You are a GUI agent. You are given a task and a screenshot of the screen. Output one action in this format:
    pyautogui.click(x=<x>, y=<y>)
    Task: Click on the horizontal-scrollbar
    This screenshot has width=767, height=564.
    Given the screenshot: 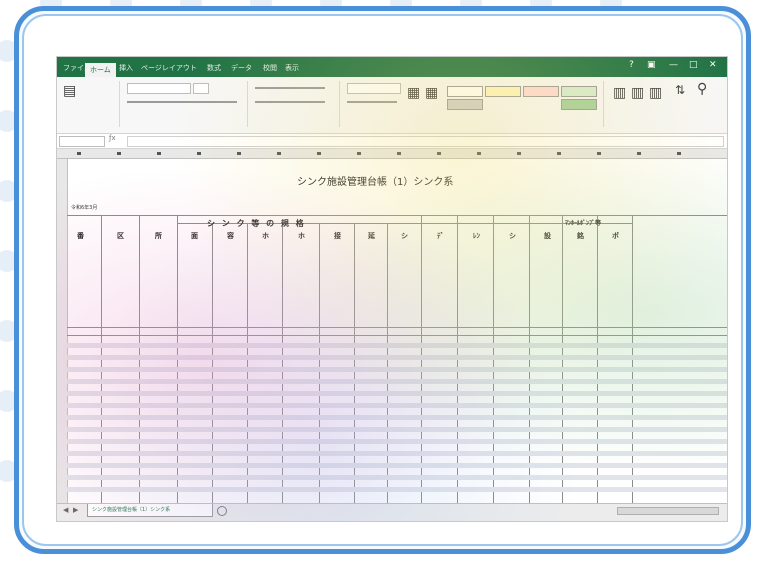 What is the action you would take?
    pyautogui.click(x=668, y=511)
    